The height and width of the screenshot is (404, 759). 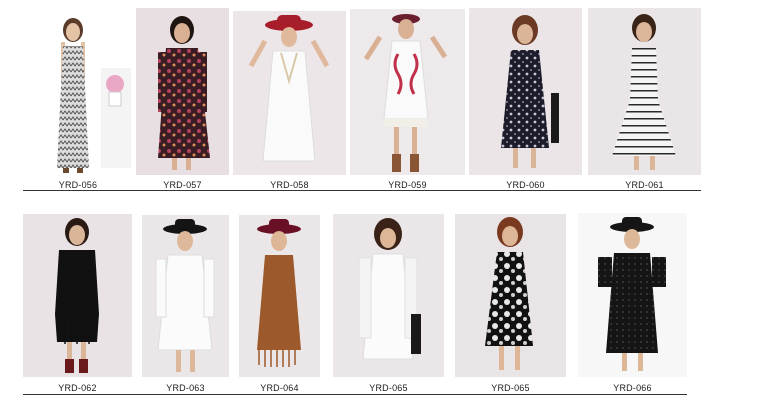 I want to click on product-code-label: YRD-064, so click(x=279, y=388).